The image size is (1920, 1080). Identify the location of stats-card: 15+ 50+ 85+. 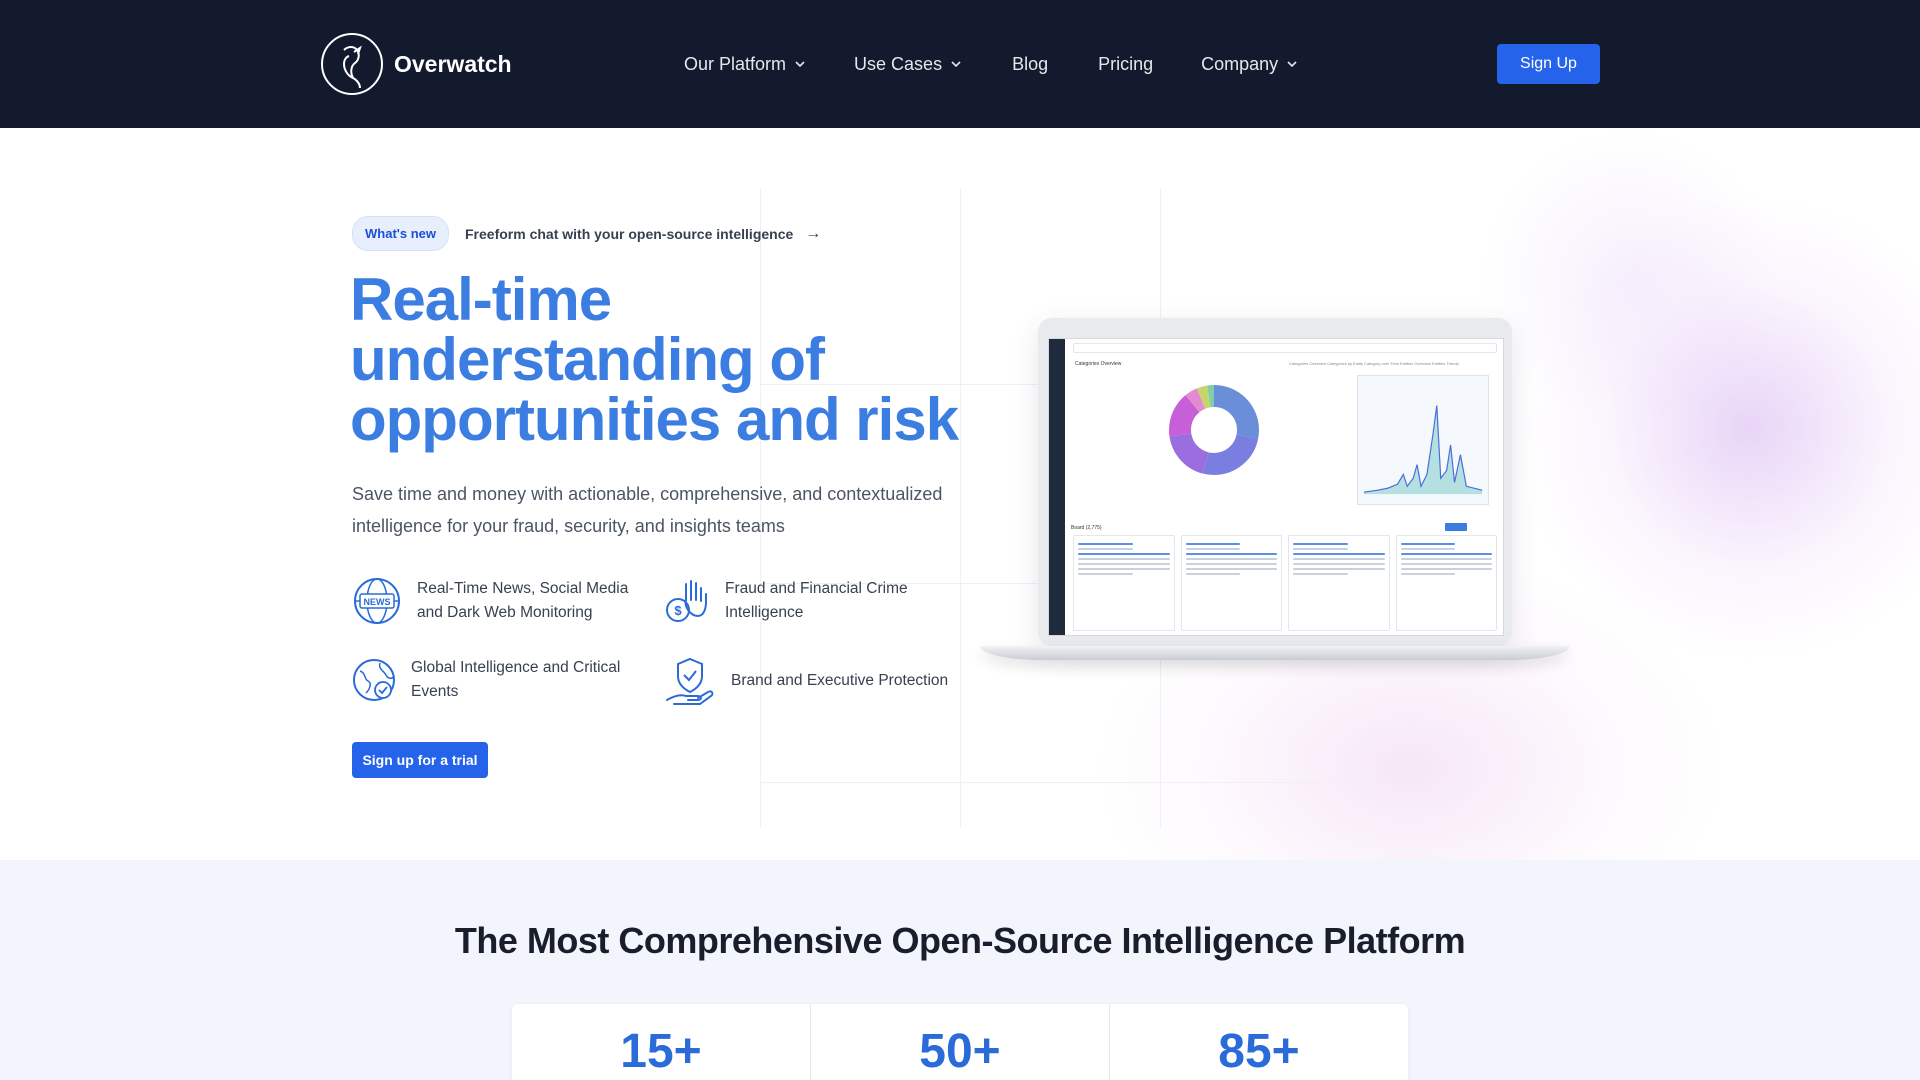
(960, 1042).